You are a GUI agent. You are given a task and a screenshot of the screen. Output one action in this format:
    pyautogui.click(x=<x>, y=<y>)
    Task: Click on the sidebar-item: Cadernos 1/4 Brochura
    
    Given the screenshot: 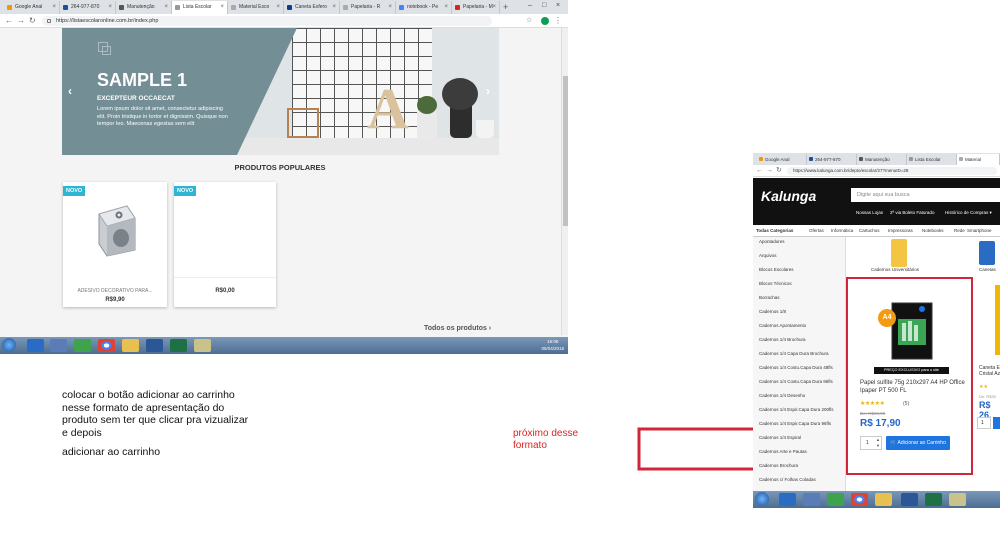 What is the action you would take?
    pyautogui.click(x=782, y=339)
    